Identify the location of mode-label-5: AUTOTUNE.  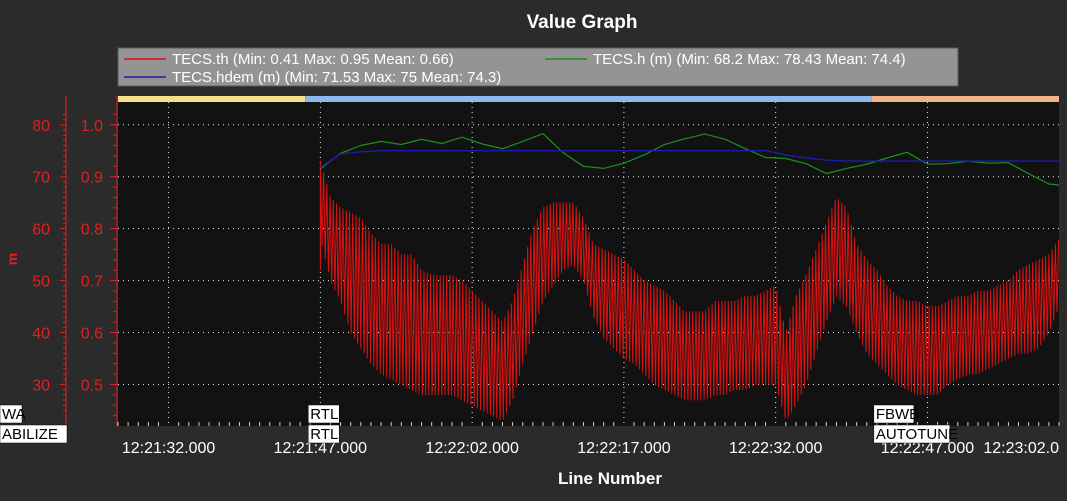
(917, 434).